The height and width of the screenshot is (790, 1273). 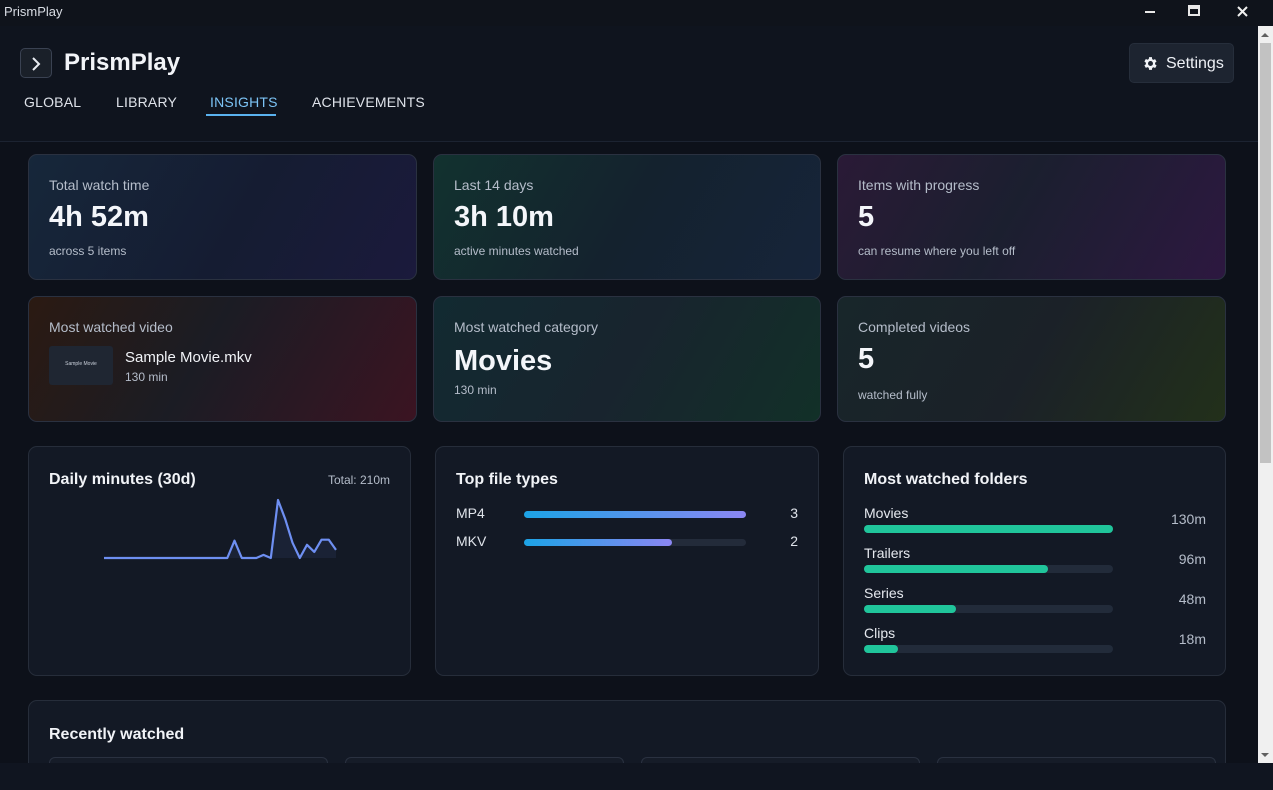 What do you see at coordinates (1150, 63) in the screenshot?
I see `gear-icon` at bounding box center [1150, 63].